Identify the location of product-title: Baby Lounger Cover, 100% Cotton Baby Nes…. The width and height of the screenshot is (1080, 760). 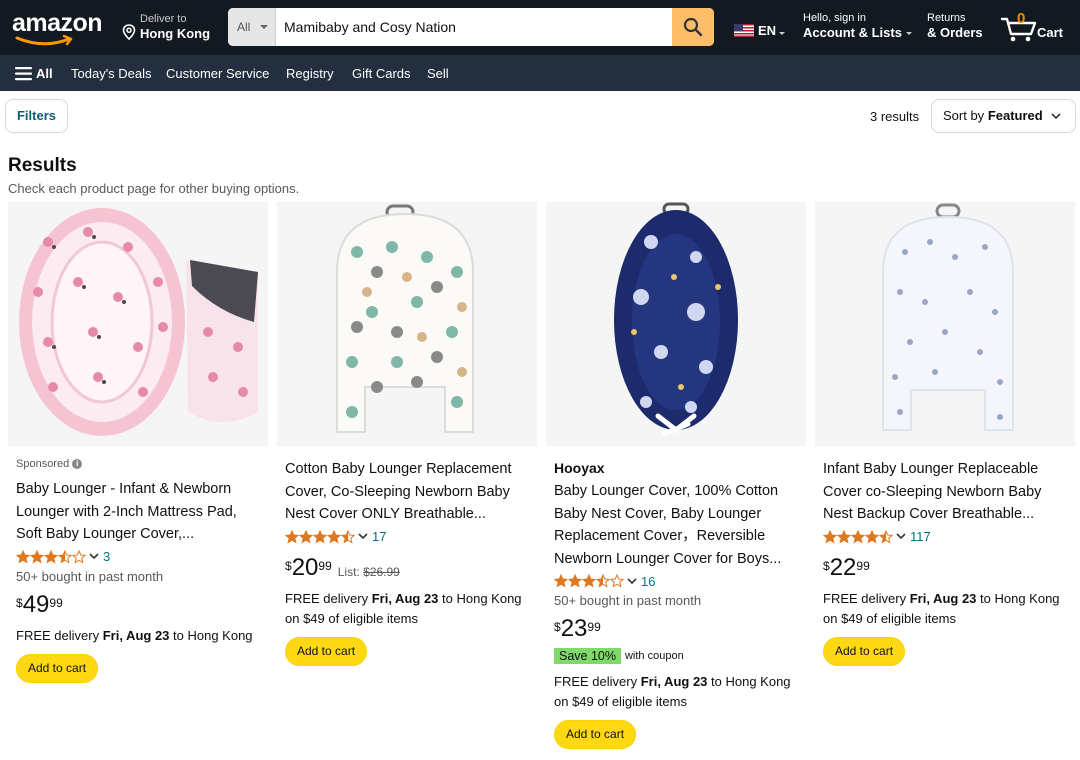
(676, 525).